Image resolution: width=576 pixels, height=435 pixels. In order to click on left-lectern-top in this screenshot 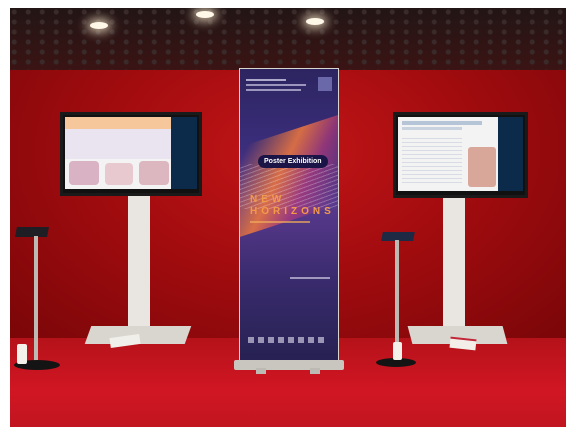, I will do `click(32, 232)`.